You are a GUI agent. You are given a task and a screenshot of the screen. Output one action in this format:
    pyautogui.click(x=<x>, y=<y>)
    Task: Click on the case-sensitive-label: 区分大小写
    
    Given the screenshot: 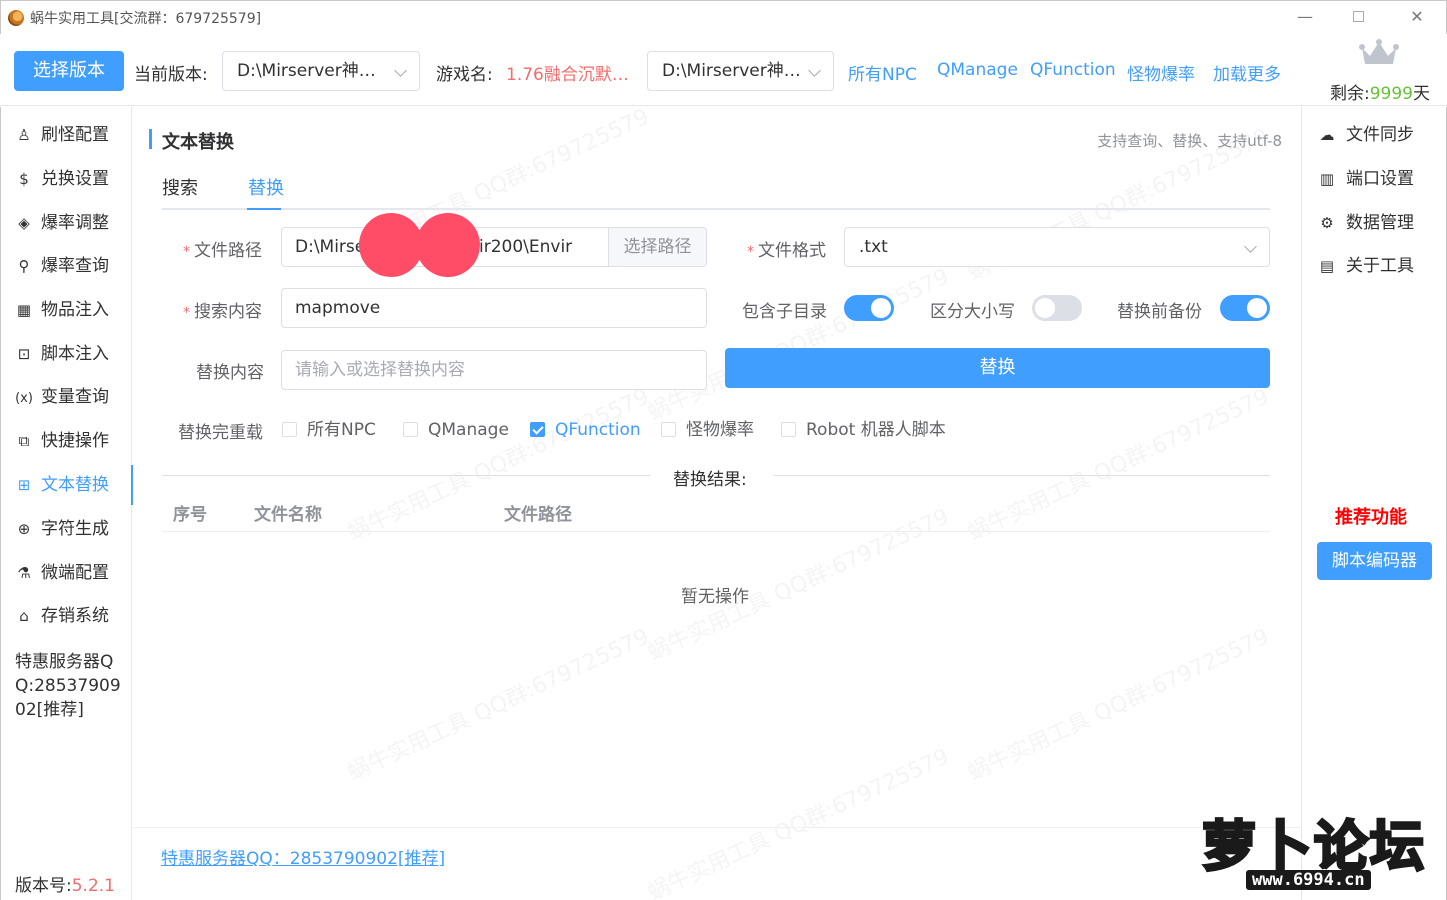 What is the action you would take?
    pyautogui.click(x=972, y=312)
    